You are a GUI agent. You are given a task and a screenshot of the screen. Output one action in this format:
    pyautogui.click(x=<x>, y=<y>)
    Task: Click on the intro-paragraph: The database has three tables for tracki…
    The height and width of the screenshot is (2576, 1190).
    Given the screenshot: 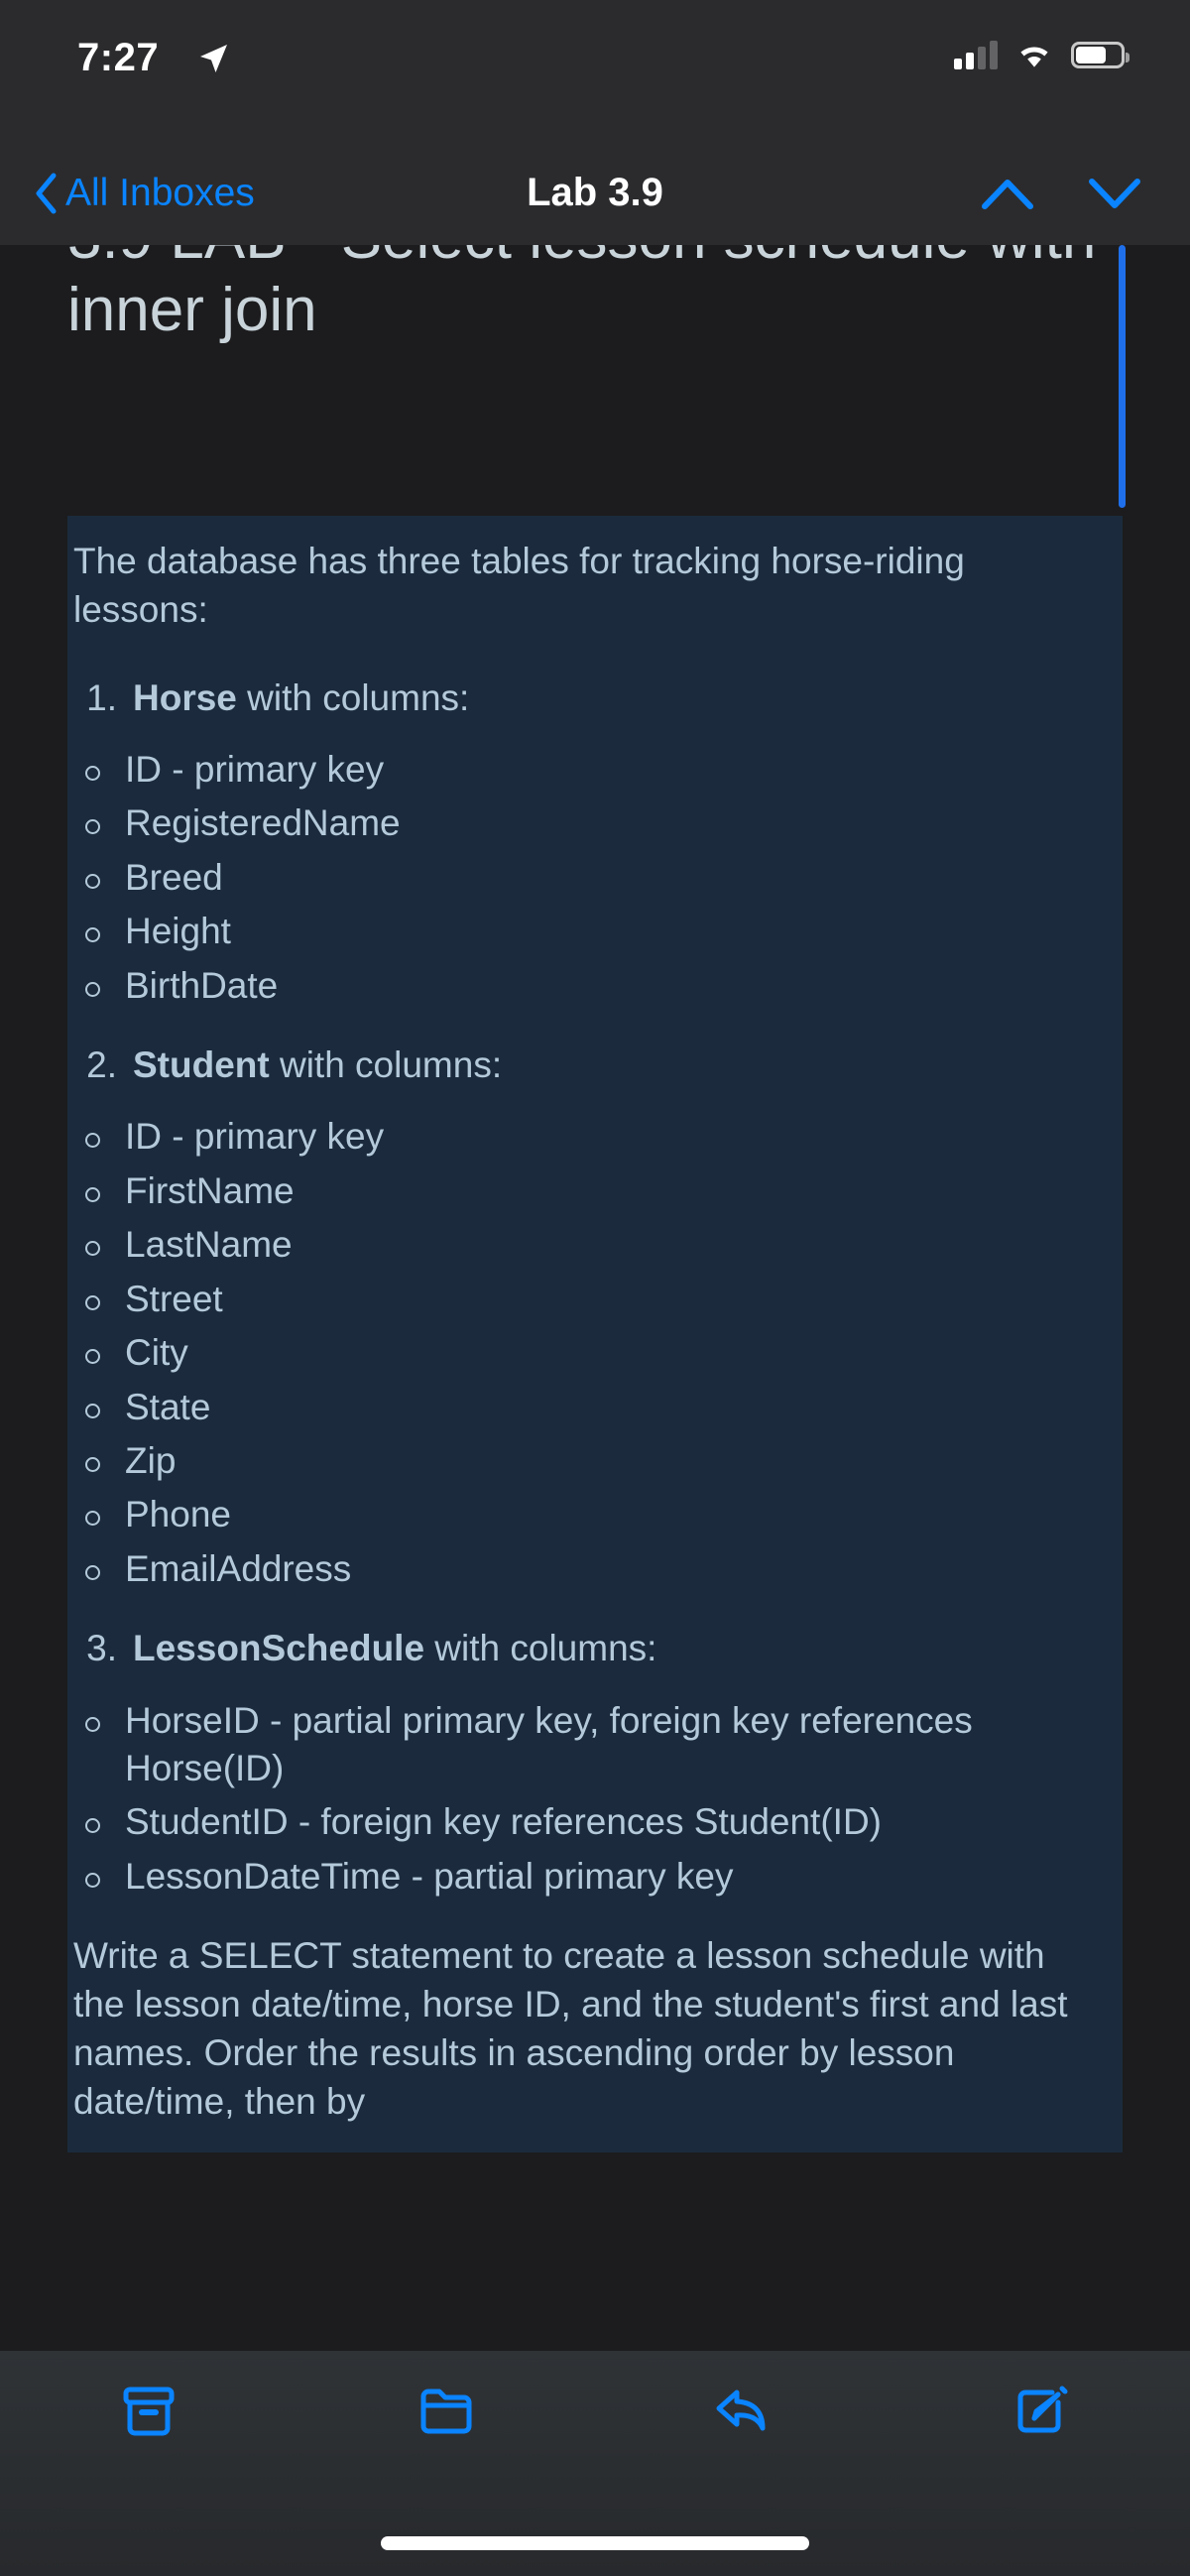 What is the action you would take?
    pyautogui.click(x=519, y=585)
    